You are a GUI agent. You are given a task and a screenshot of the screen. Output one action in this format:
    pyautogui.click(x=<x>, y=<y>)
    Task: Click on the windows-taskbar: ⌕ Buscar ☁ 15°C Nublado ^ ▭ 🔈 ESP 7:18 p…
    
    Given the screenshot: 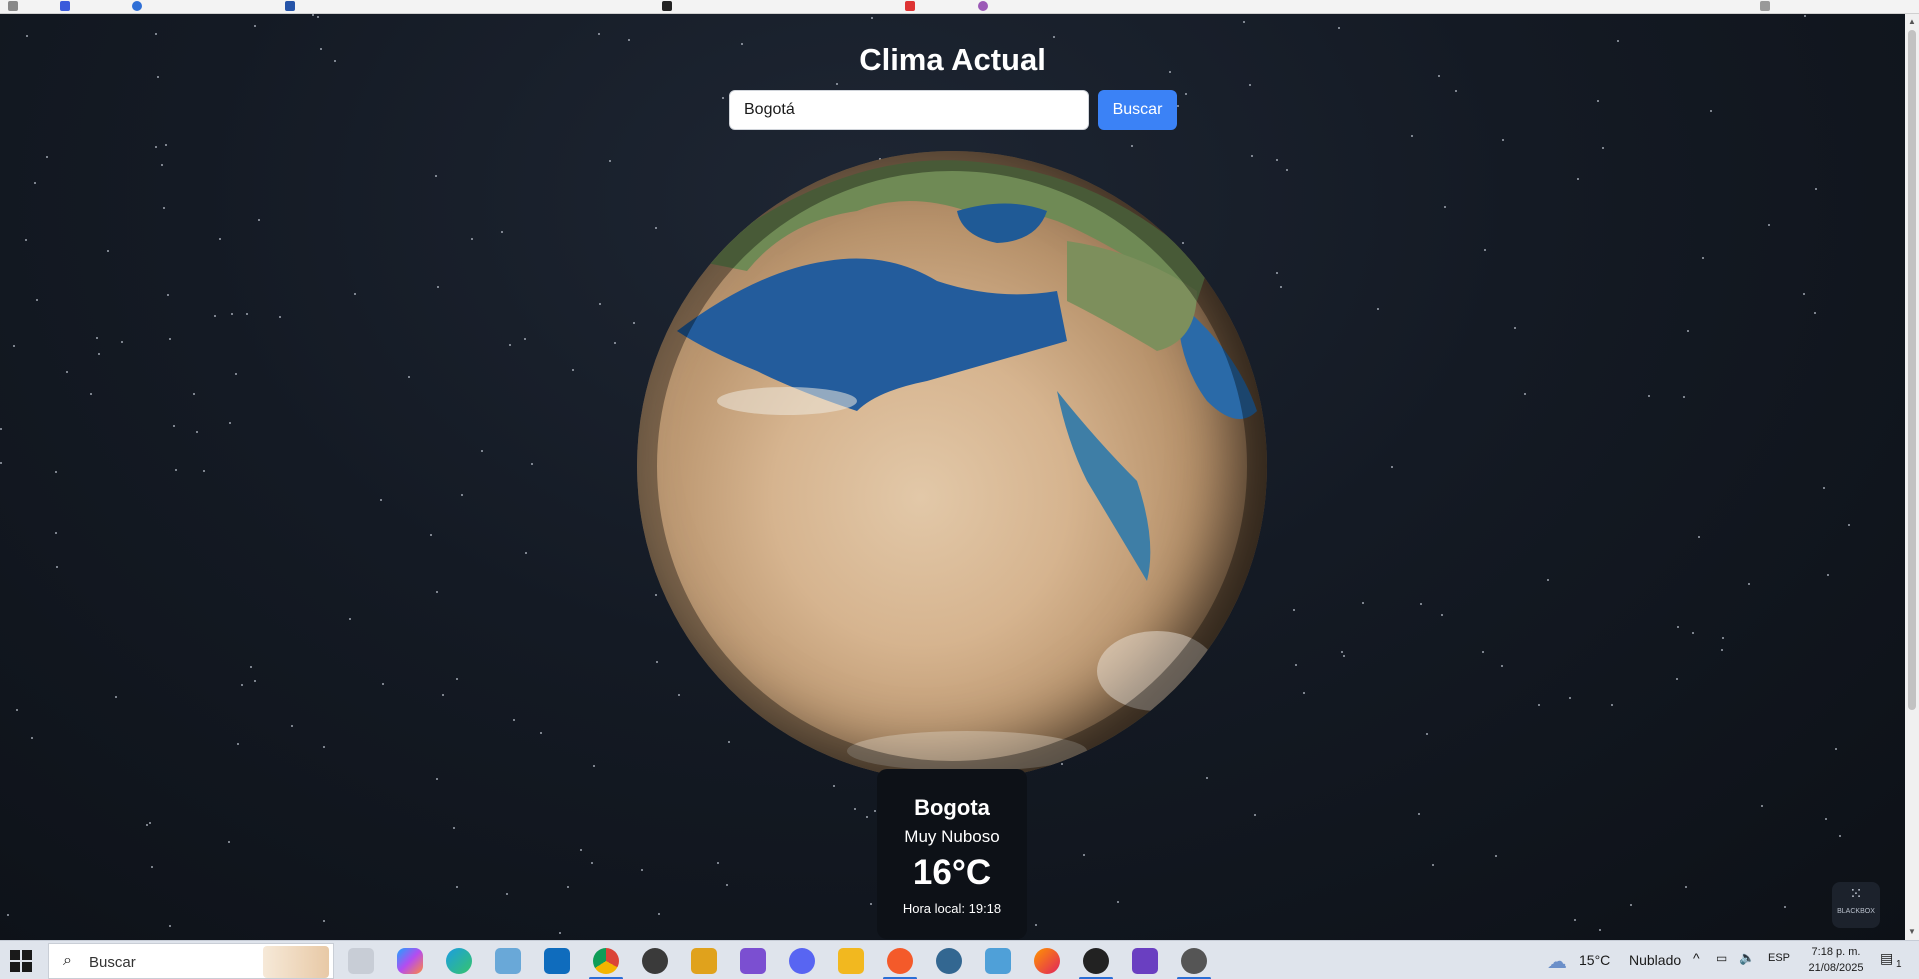 What is the action you would take?
    pyautogui.click(x=959, y=959)
    